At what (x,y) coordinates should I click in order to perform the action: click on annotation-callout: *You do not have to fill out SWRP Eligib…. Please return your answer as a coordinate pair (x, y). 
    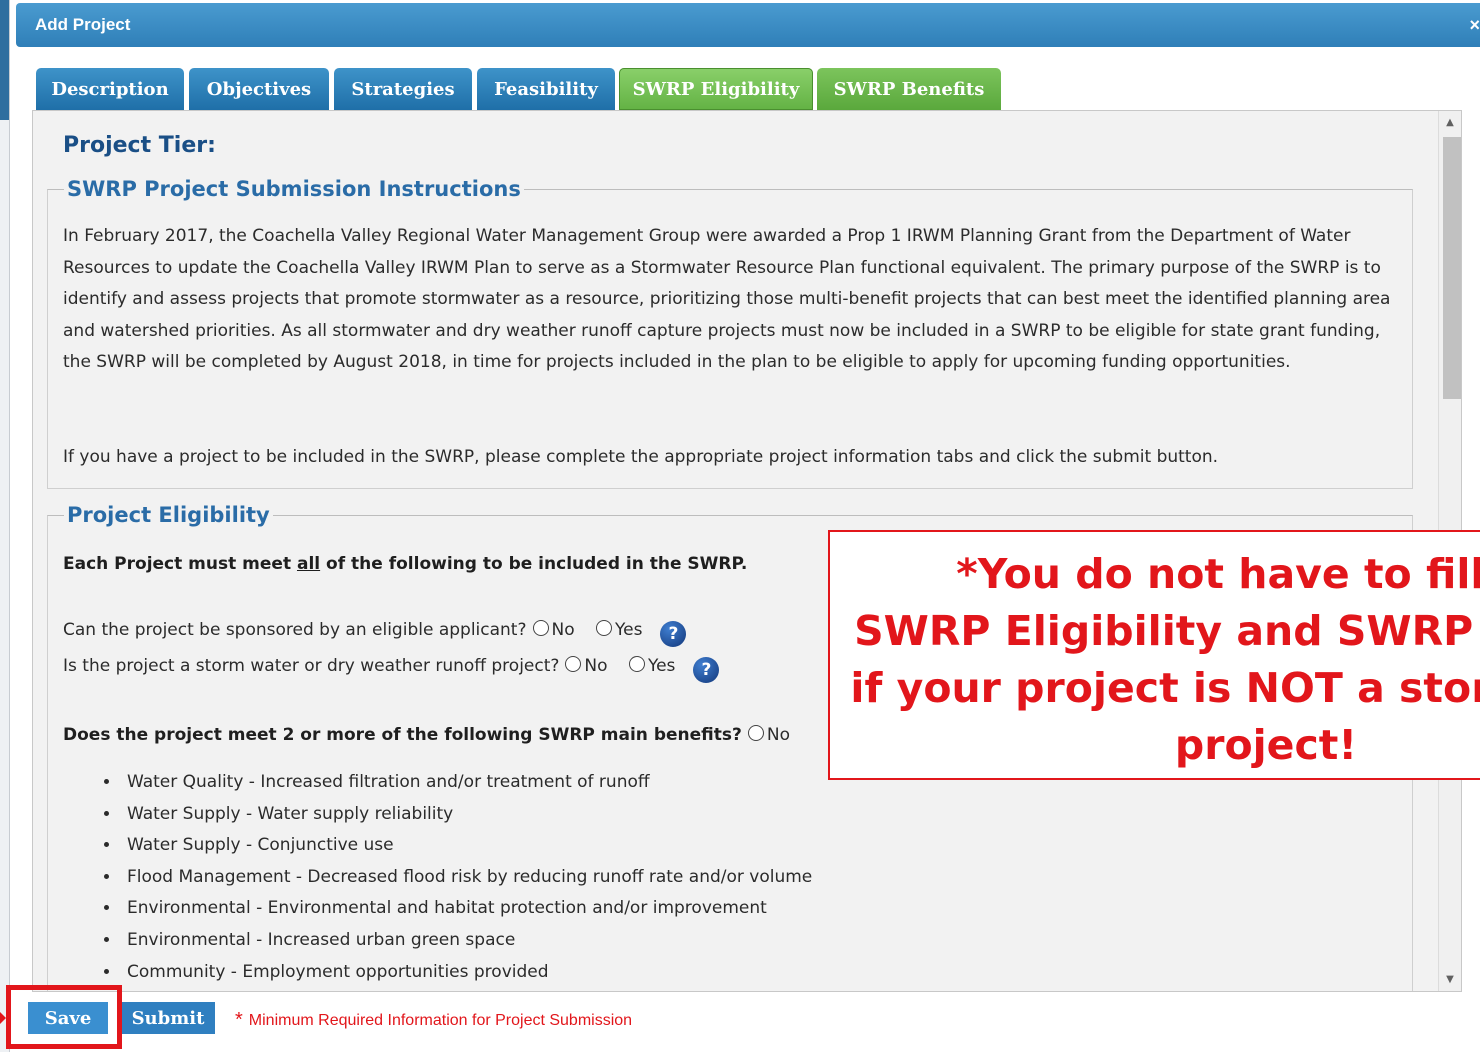
    Looking at the image, I should click on (1154, 655).